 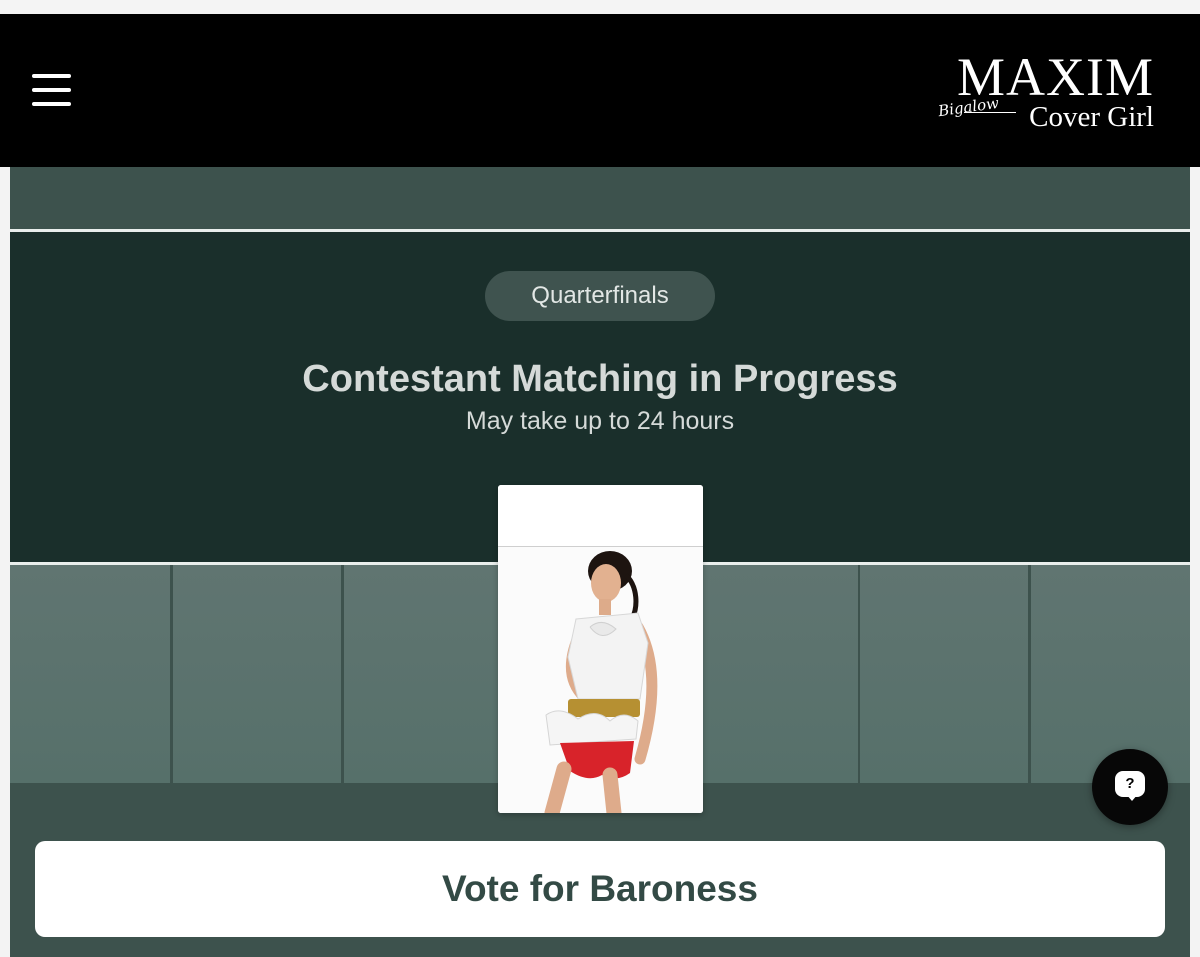 I want to click on matching-subtitle: May take up to 24 hours, so click(x=600, y=421).